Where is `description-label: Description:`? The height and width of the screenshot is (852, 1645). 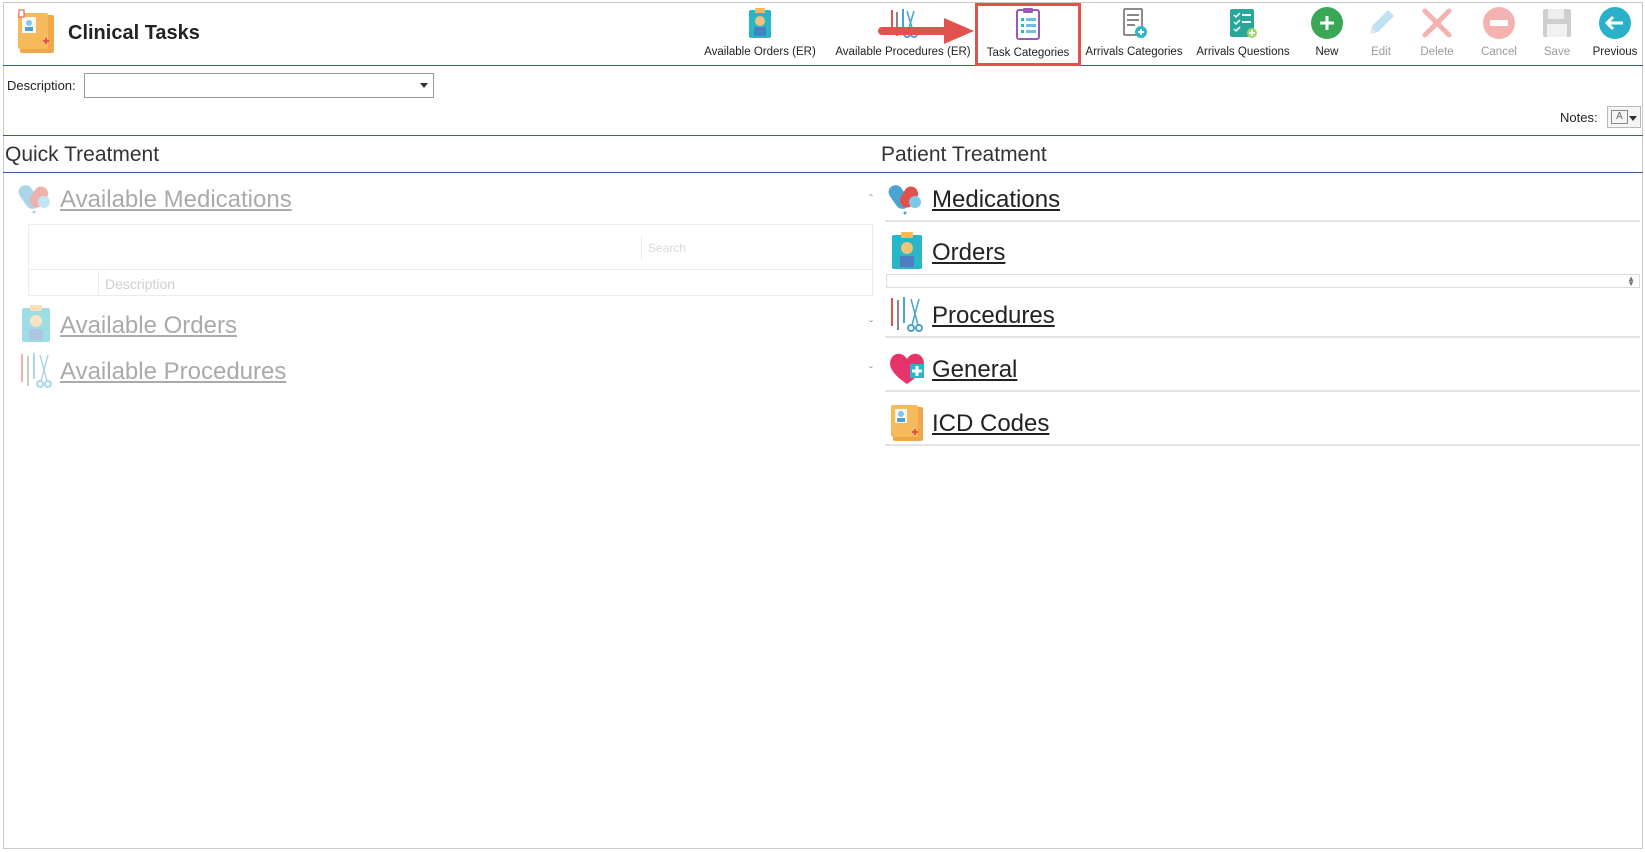 description-label: Description: is located at coordinates (41, 85).